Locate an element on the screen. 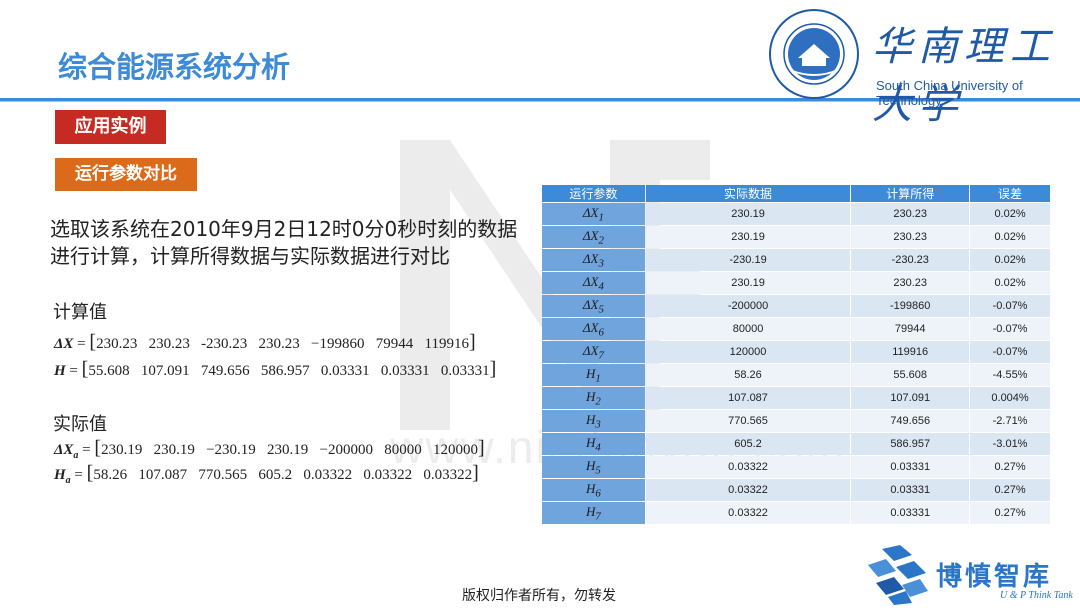  section-tag-comparison: 运行参数对比 is located at coordinates (126, 174).